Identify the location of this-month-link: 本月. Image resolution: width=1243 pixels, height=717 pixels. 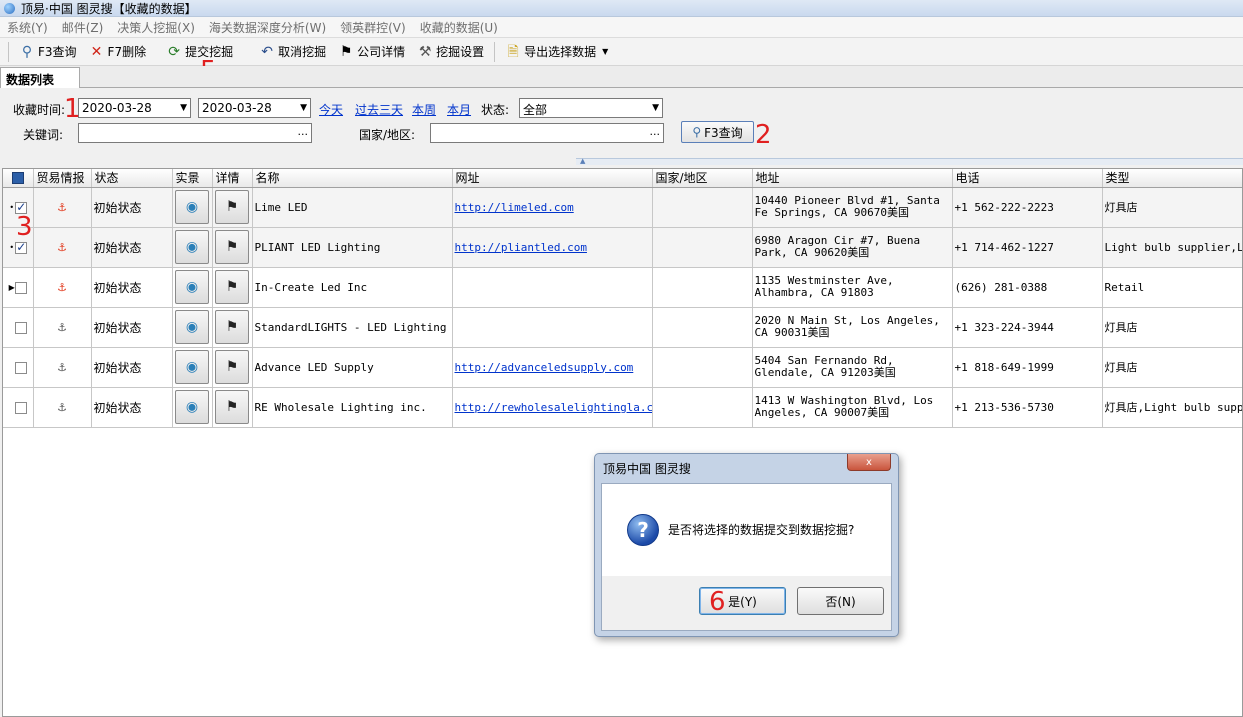
(459, 109).